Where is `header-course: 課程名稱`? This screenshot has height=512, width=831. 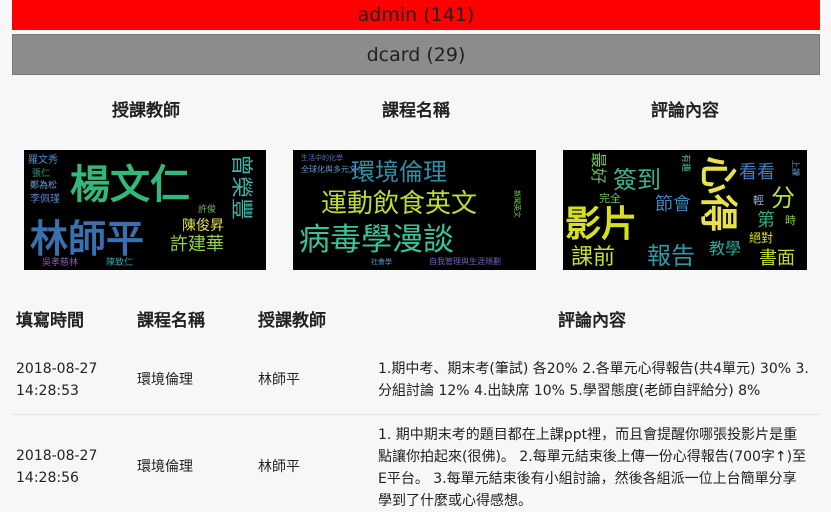 header-course: 課程名稱 is located at coordinates (171, 321).